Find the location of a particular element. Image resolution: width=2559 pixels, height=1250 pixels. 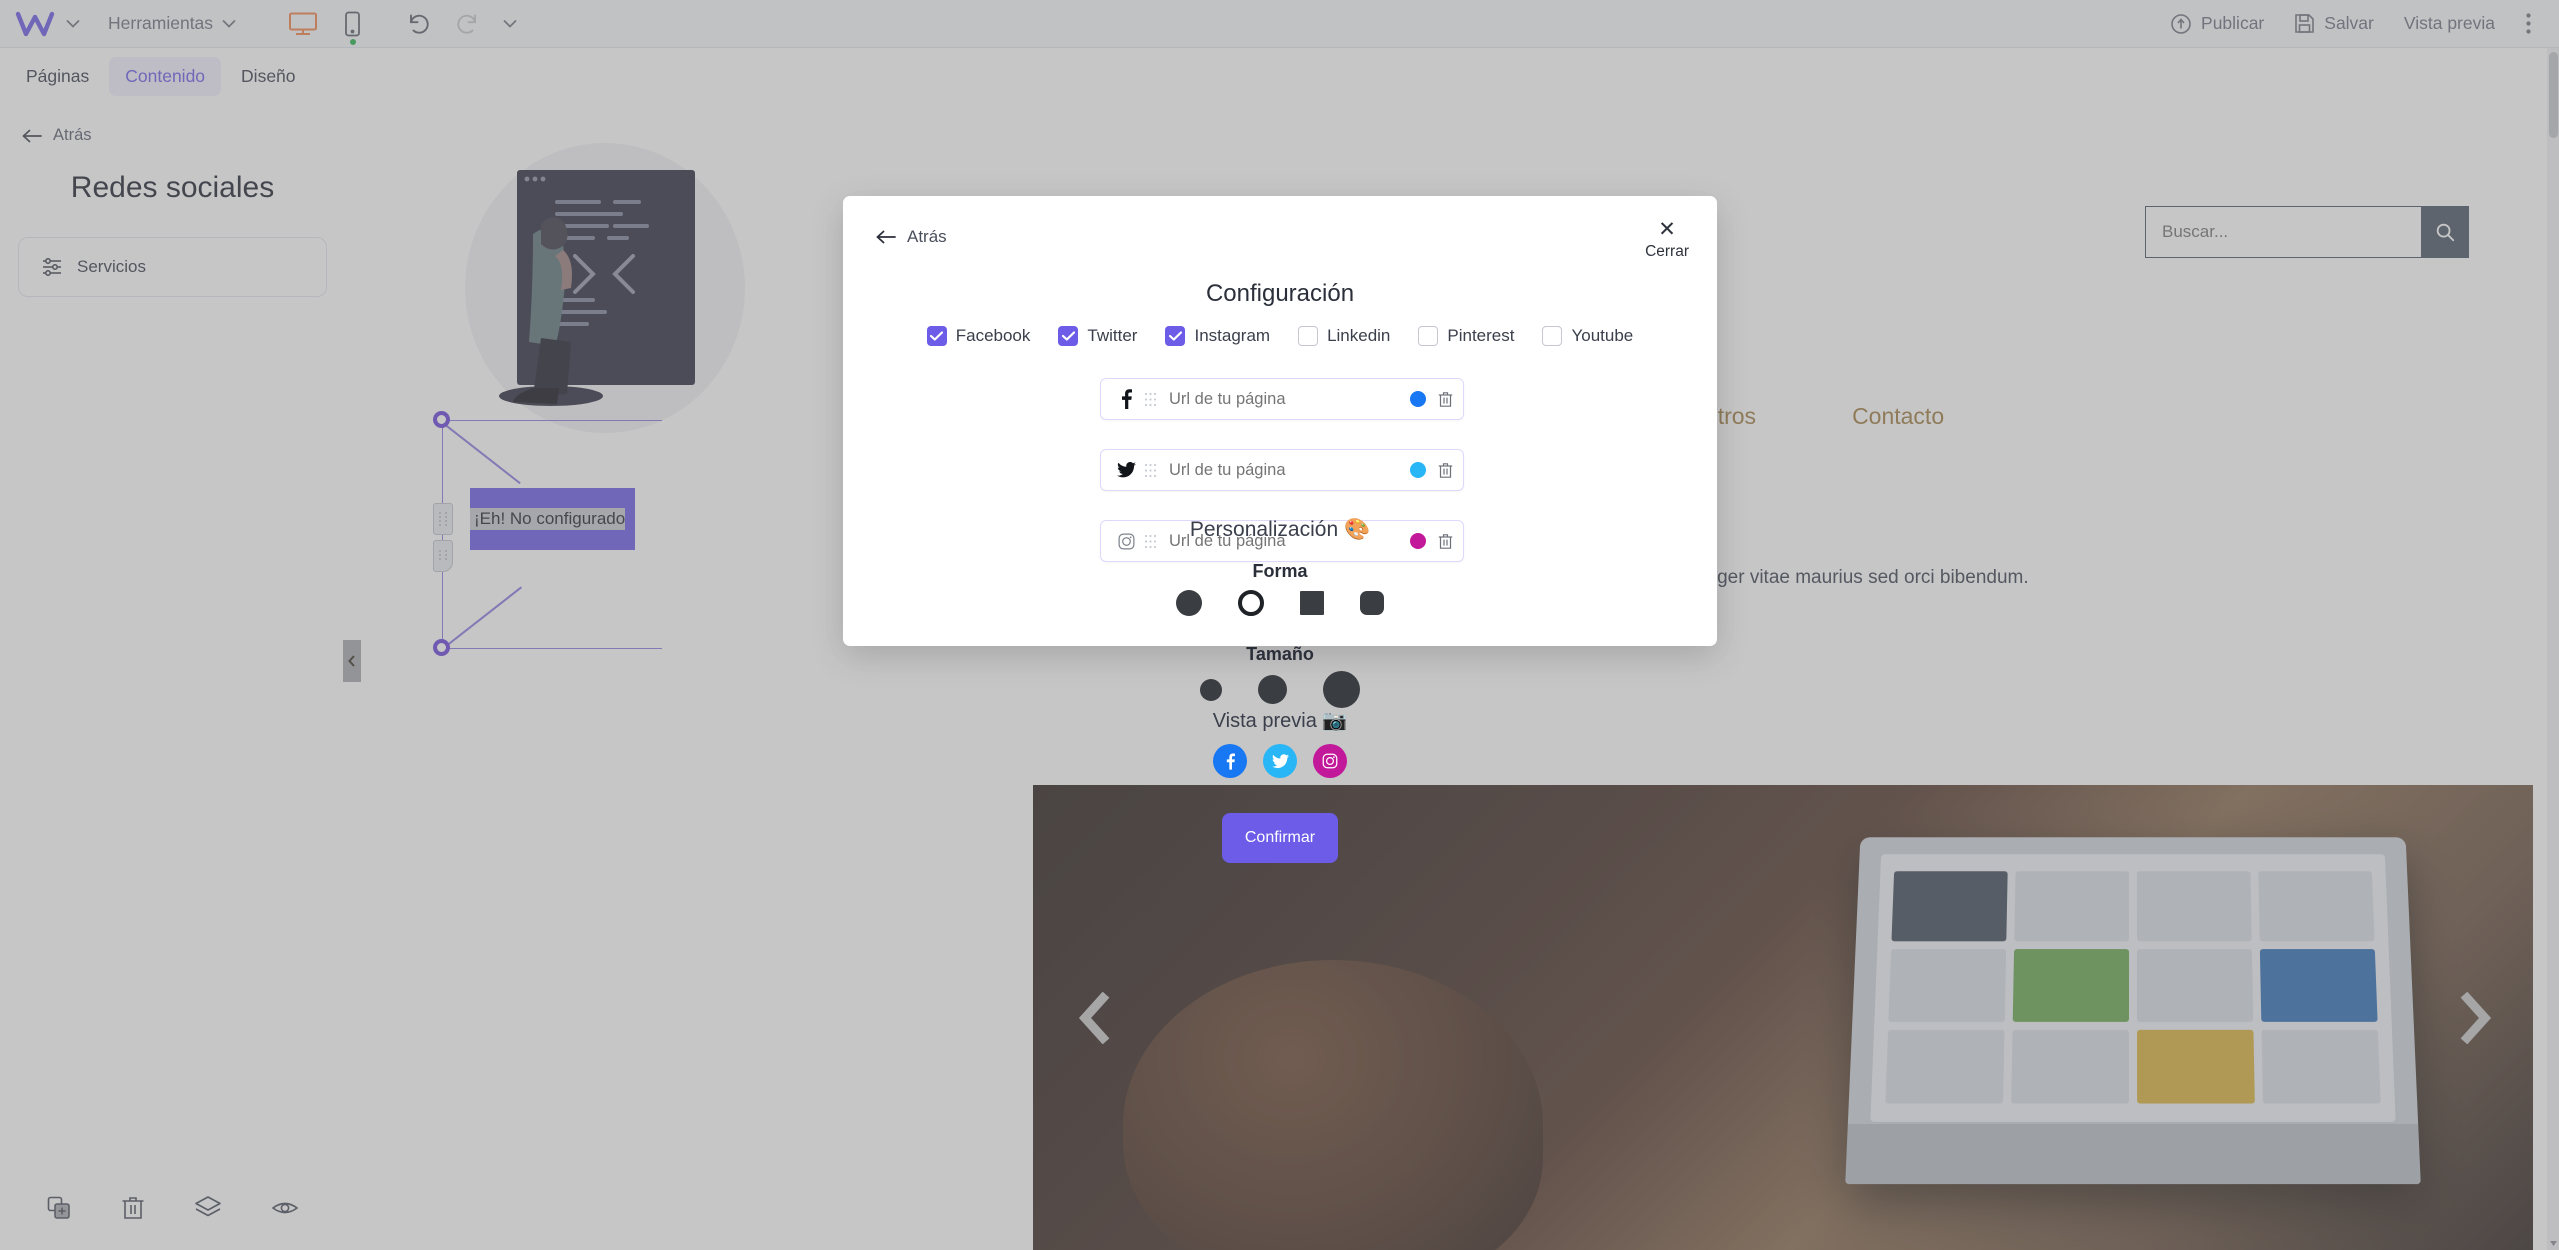

checkbox-instagram: Instagram is located at coordinates (1217, 336).